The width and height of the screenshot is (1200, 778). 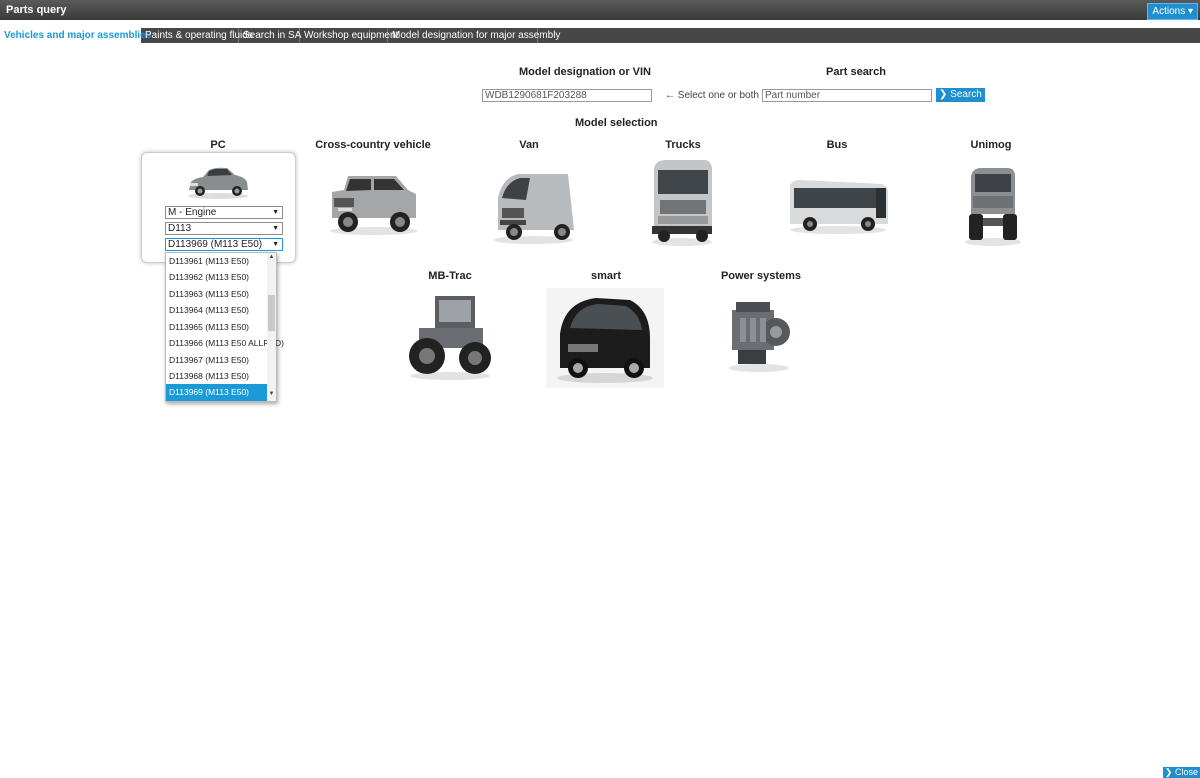 What do you see at coordinates (217, 392) in the screenshot?
I see `dropdown-option-selected: D113969 (M113 E50)` at bounding box center [217, 392].